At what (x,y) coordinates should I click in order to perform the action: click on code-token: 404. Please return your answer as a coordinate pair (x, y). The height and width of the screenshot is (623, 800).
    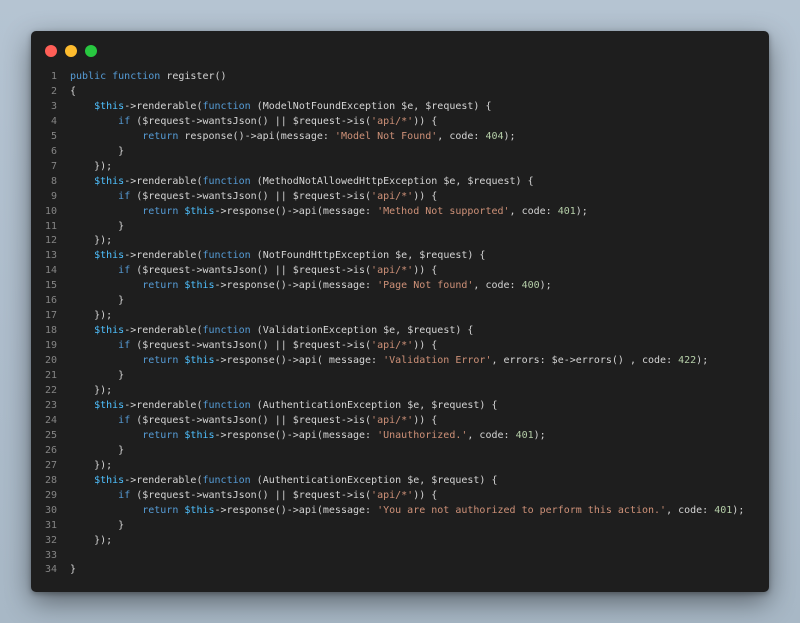
    Looking at the image, I should click on (494, 136).